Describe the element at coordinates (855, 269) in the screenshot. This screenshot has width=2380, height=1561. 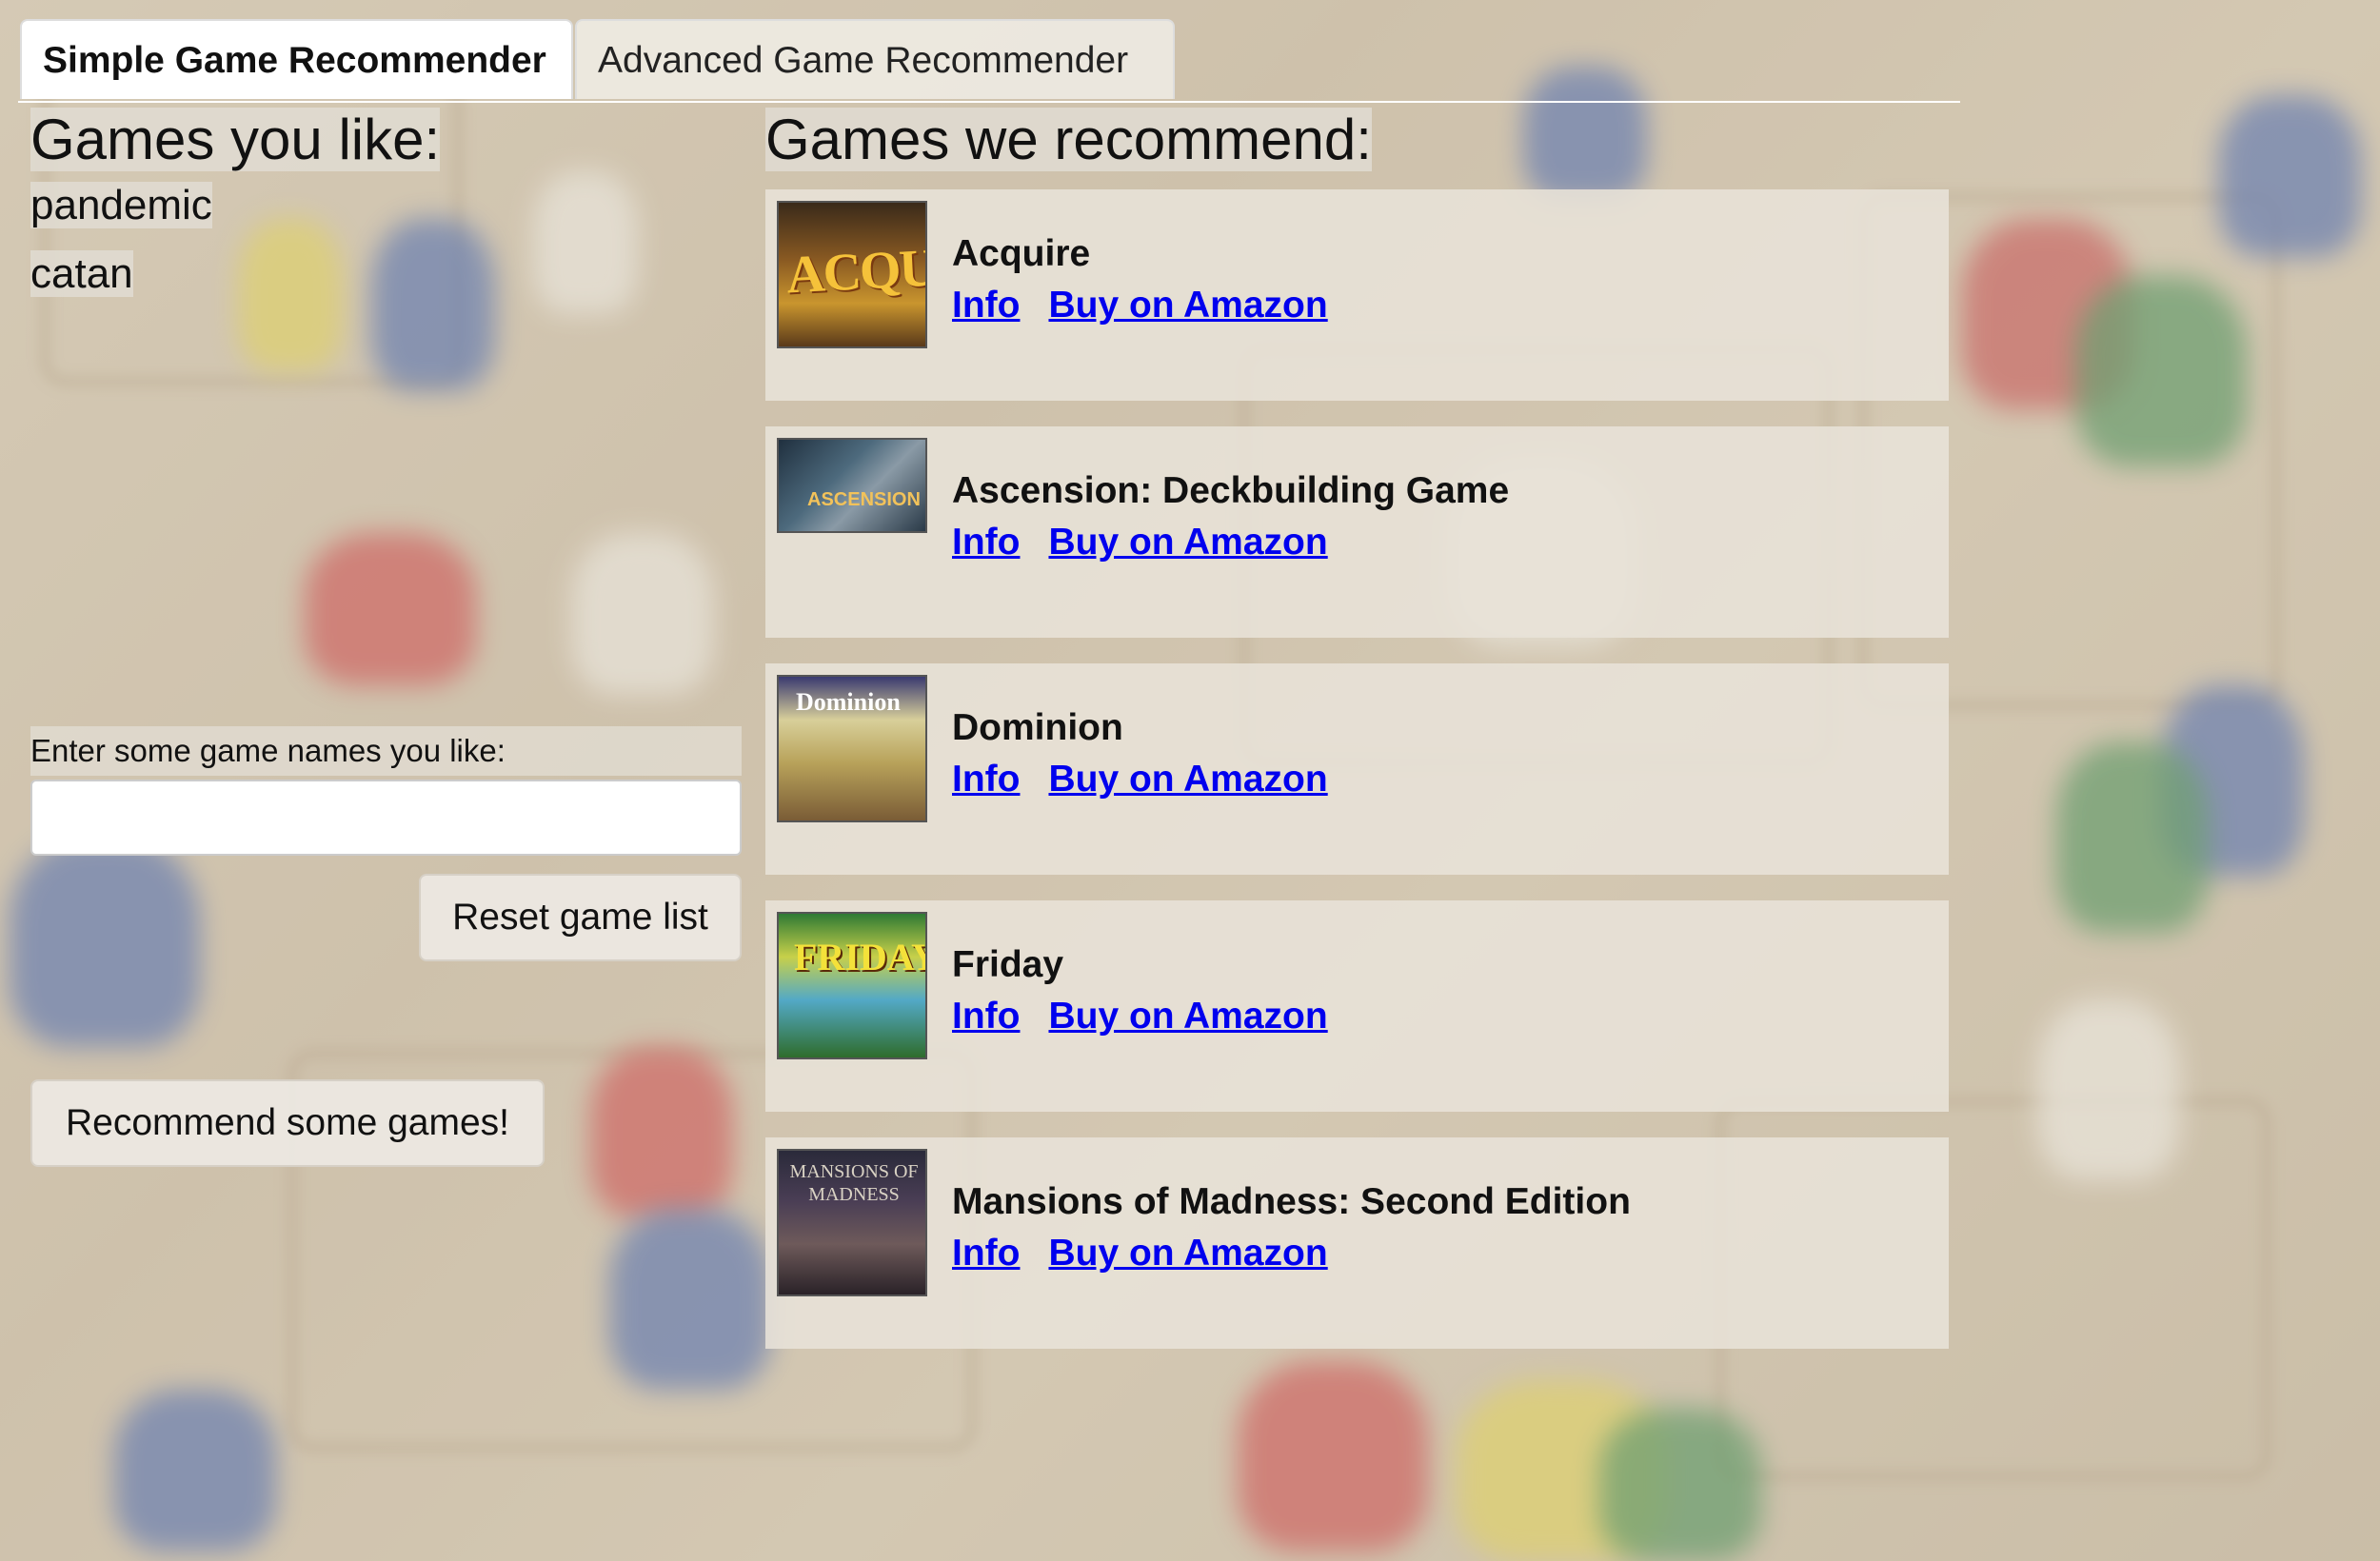
I see `cover-title-art: ACQUIRE` at that location.